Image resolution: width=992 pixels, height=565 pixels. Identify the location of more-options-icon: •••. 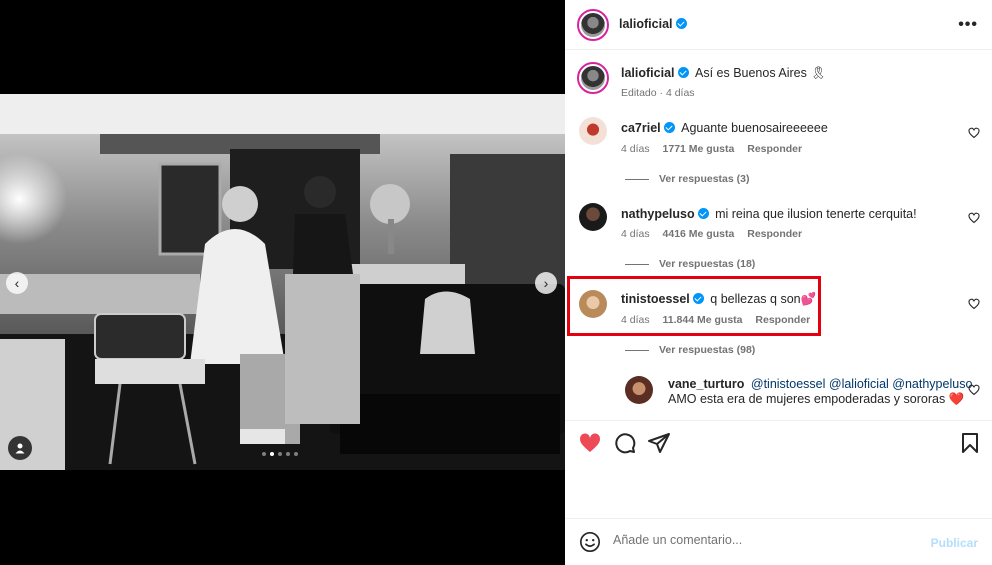
(968, 25).